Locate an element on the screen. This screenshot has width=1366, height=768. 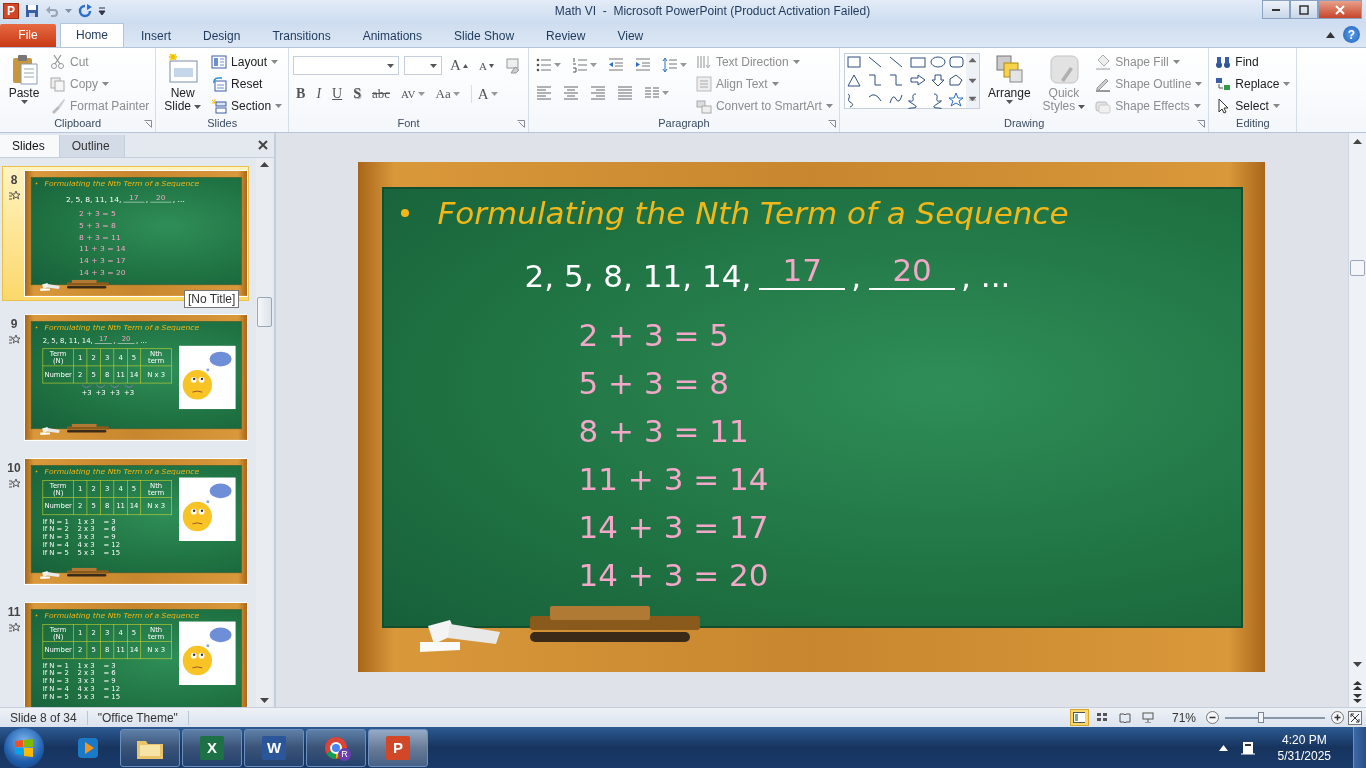
redo-icon is located at coordinates (85, 11).